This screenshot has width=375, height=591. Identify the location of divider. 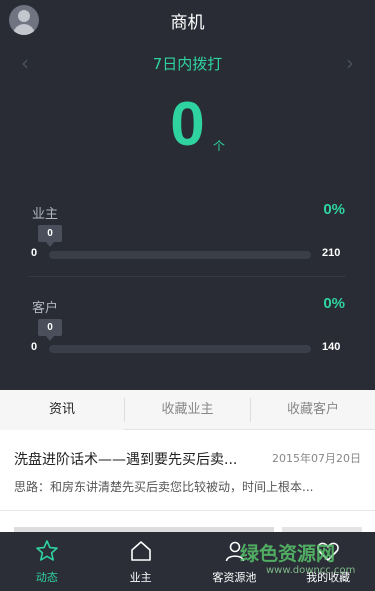
(187, 276).